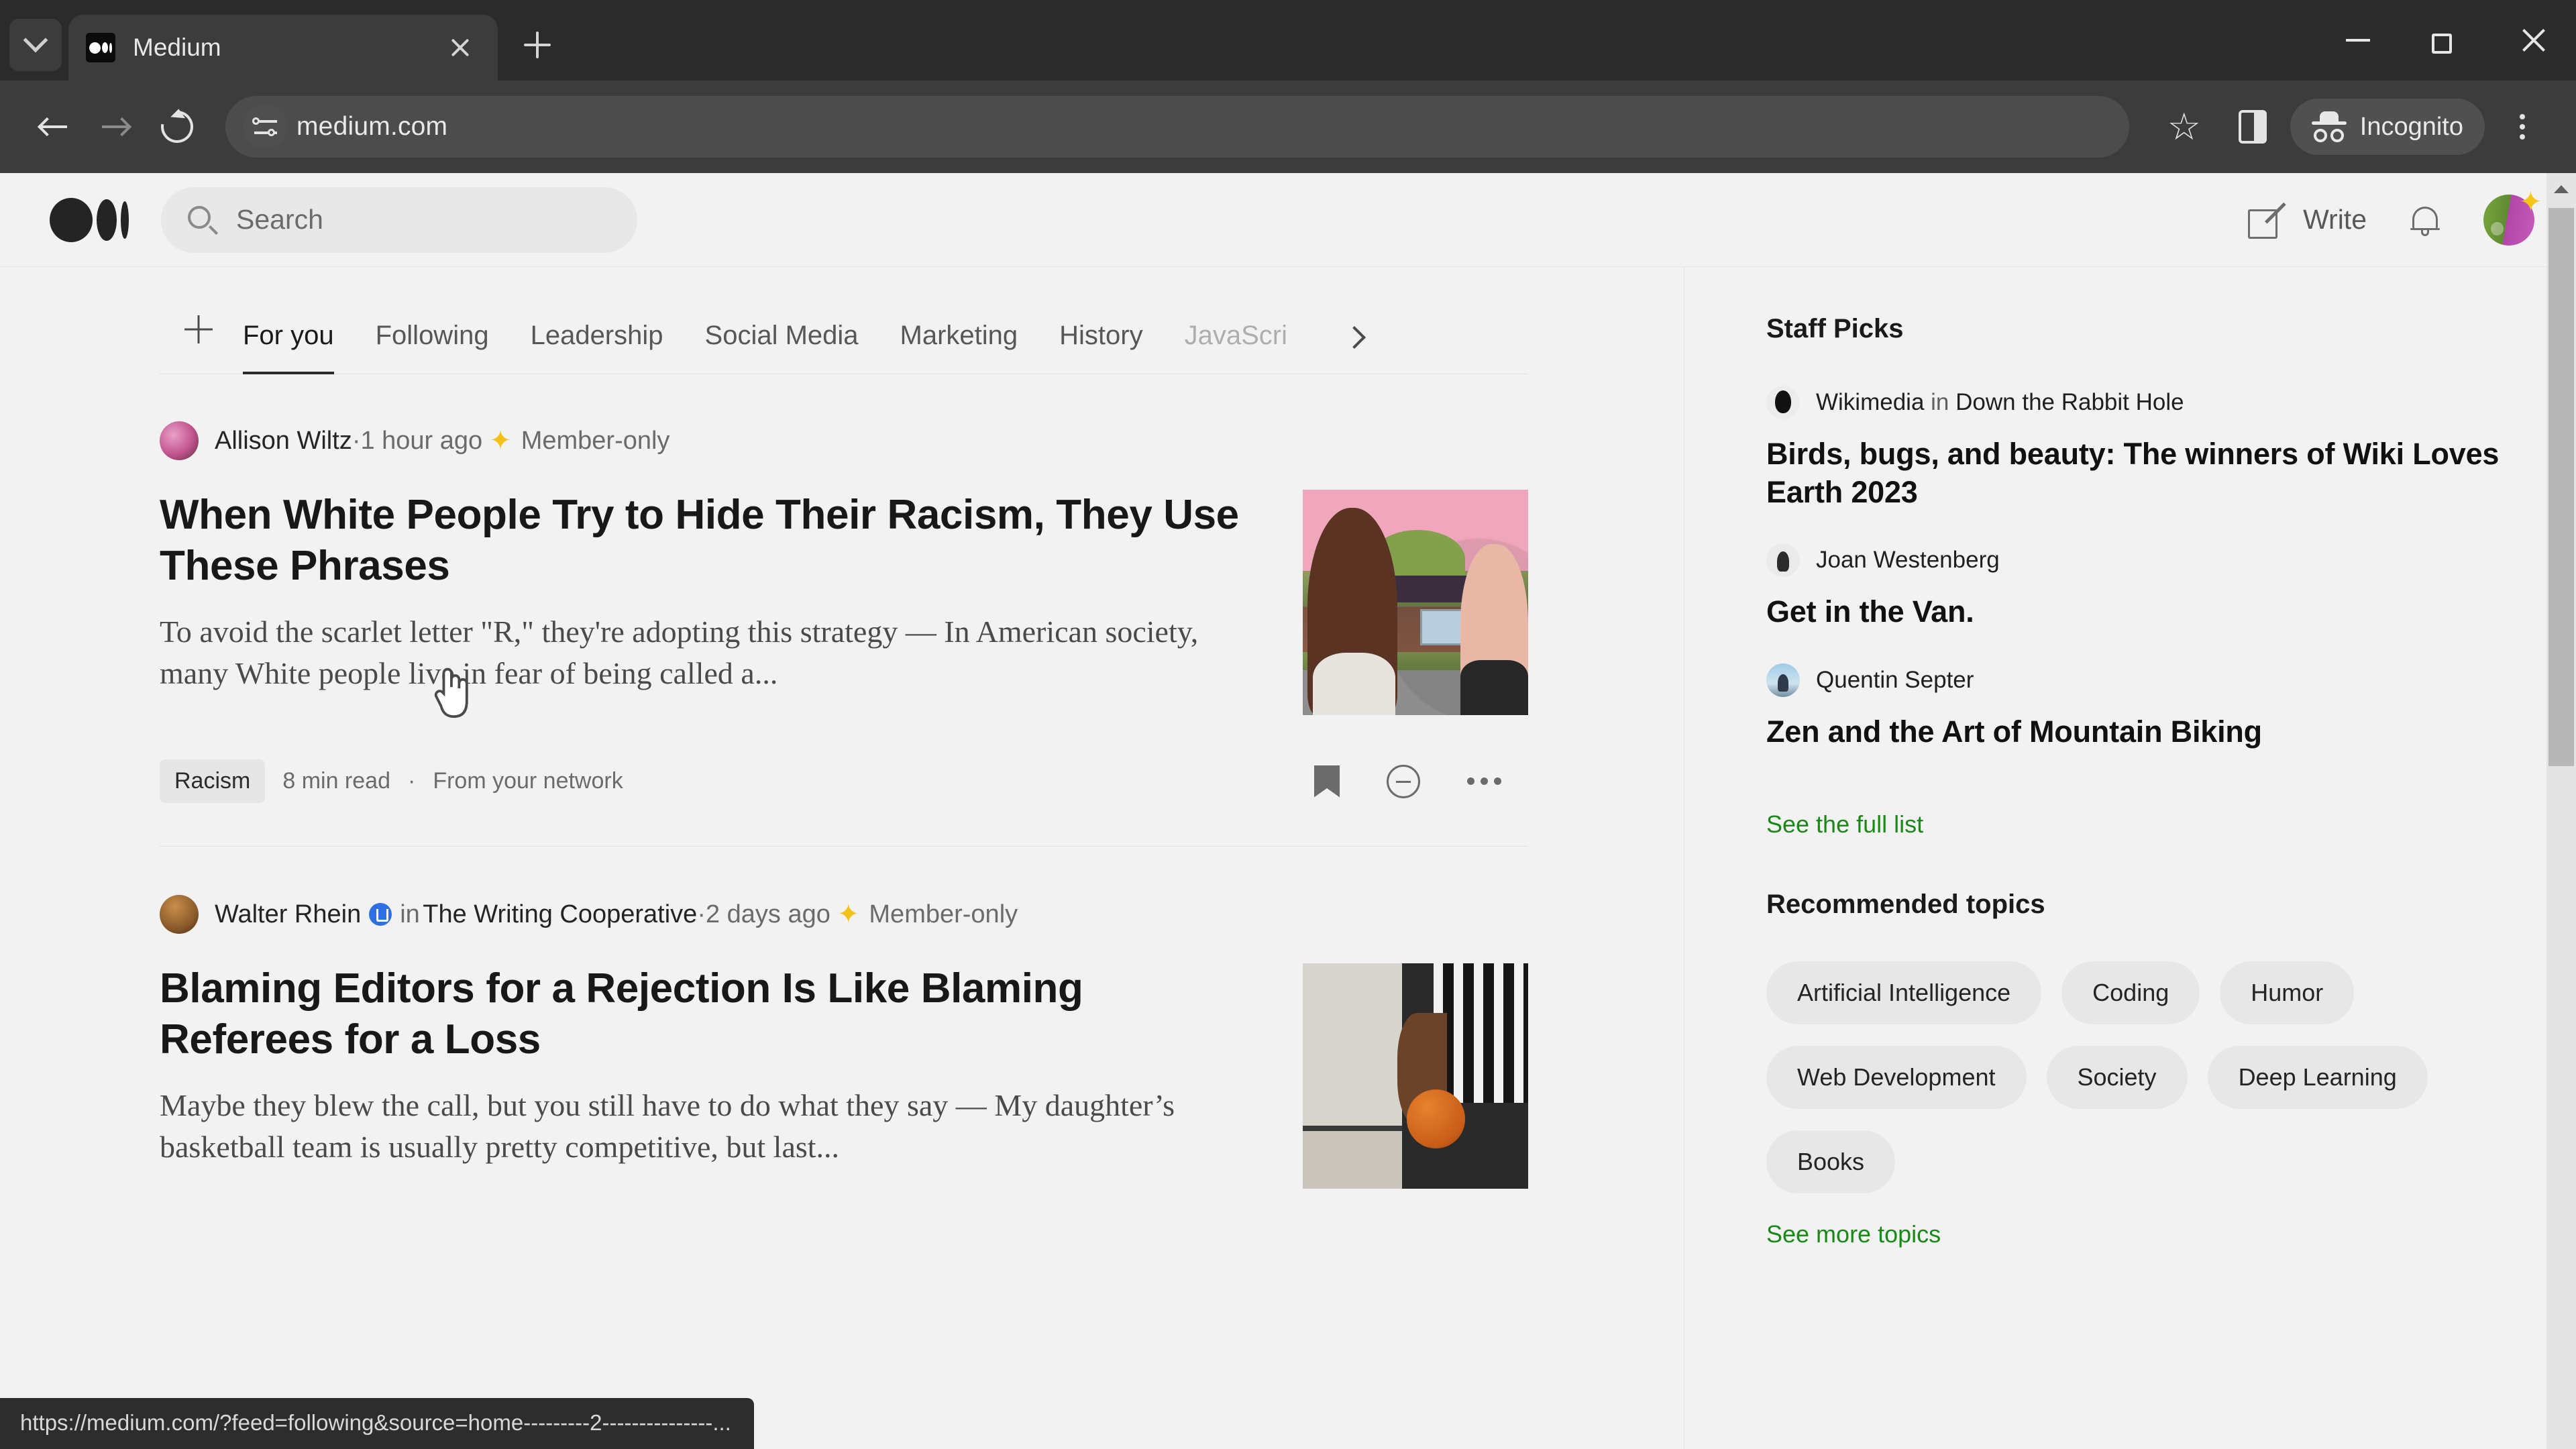 The image size is (2576, 1449). Describe the element at coordinates (2335, 219) in the screenshot. I see `write-label: Write` at that location.